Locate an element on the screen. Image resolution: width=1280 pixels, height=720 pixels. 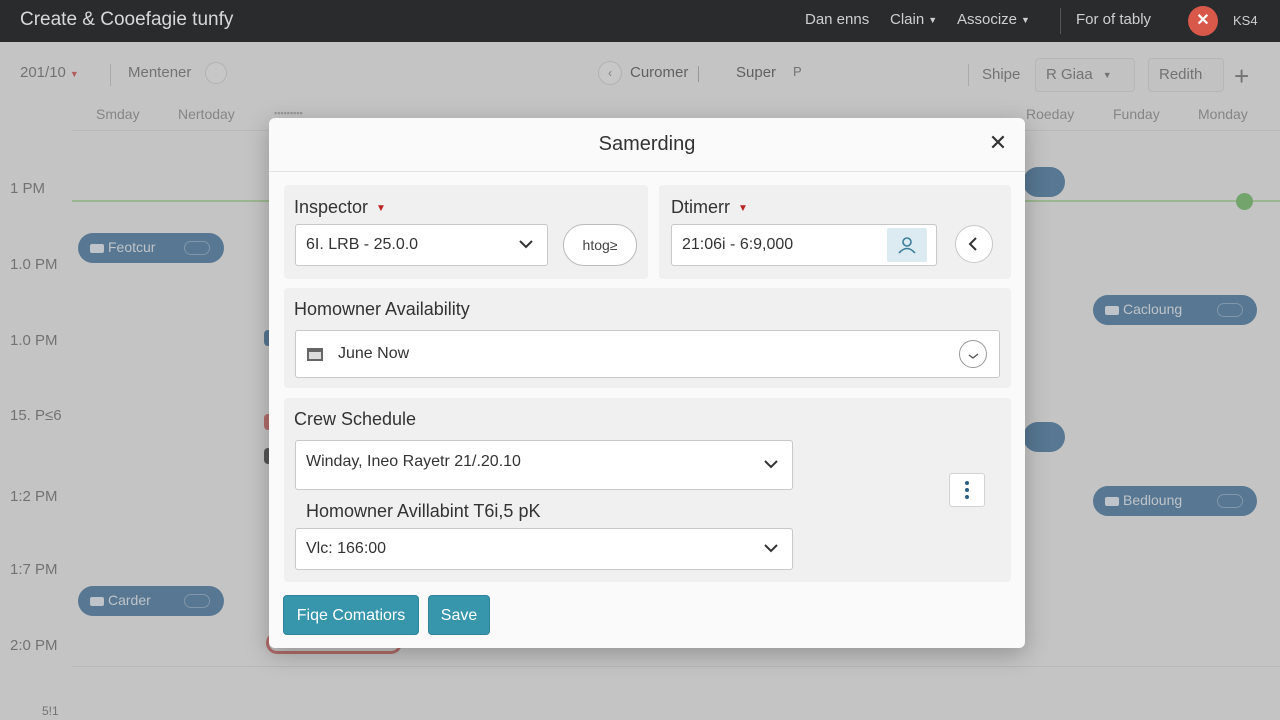
crew-availability-value: Vlc: 166:00 is located at coordinates (346, 548).